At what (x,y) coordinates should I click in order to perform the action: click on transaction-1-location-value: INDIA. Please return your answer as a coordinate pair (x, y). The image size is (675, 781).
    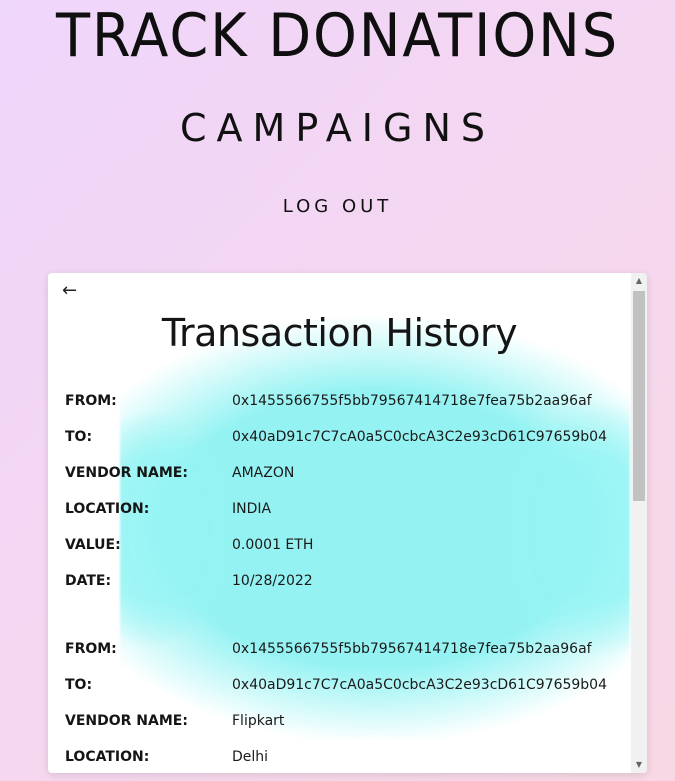
    Looking at the image, I should click on (252, 509).